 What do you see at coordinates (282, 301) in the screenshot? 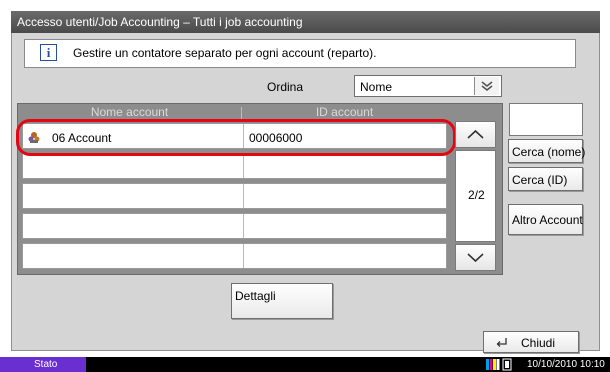
I see `details-button: Dettagli` at bounding box center [282, 301].